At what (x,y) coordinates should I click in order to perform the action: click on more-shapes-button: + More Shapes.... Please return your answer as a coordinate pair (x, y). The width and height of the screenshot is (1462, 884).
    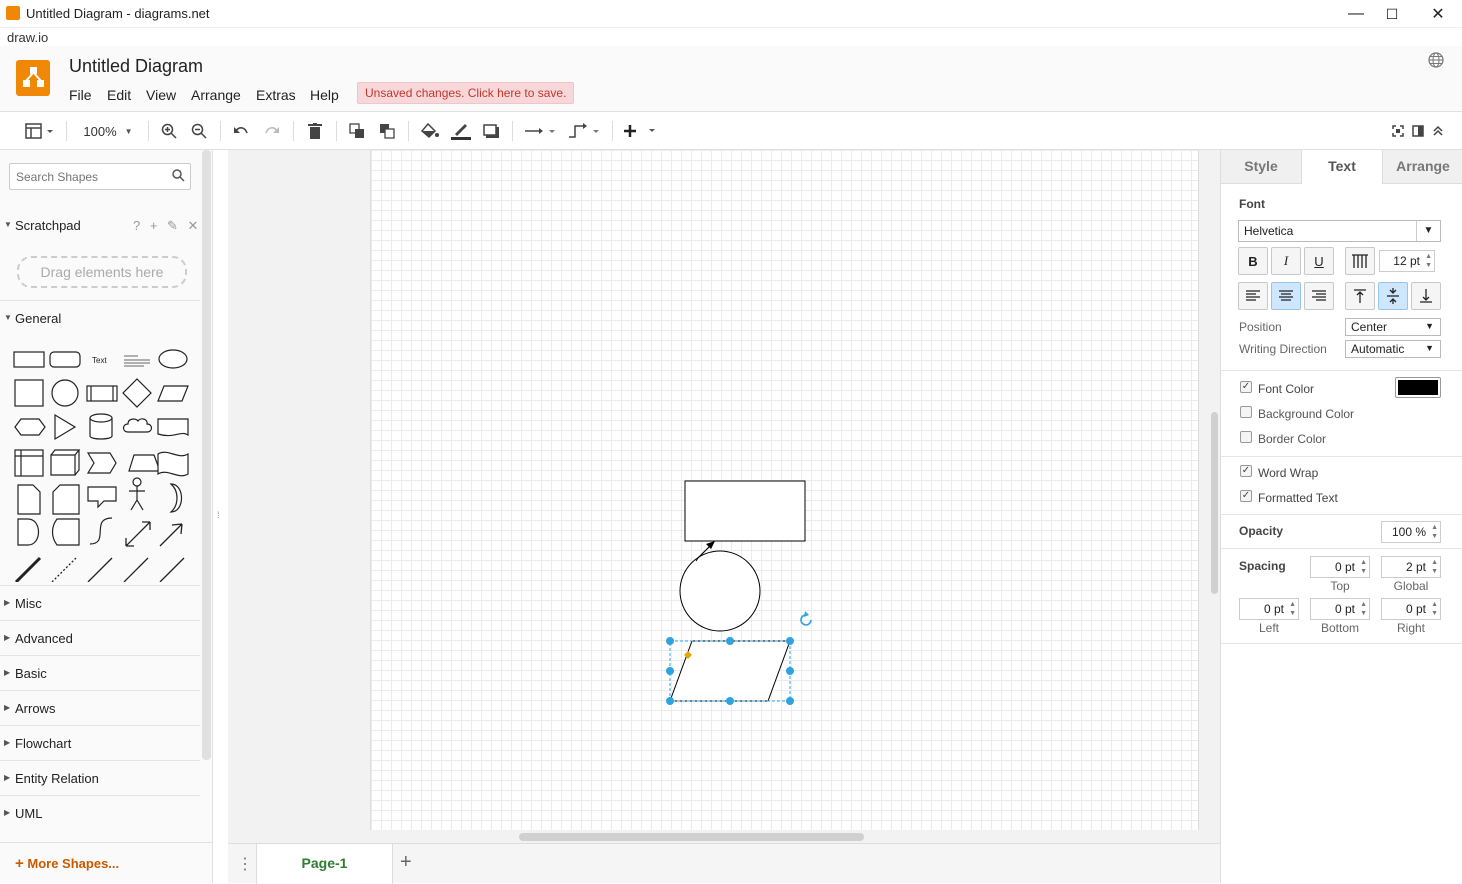
    Looking at the image, I should click on (106, 862).